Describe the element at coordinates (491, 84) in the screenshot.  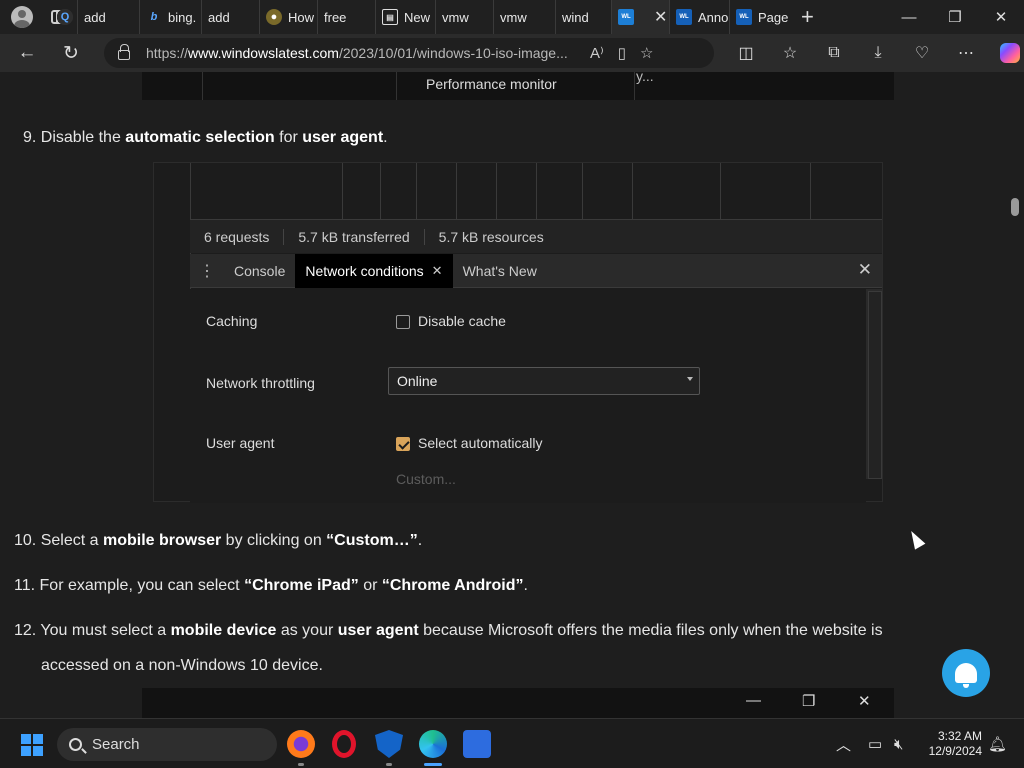
I see `performance-monitor-text: Performance monitor` at that location.